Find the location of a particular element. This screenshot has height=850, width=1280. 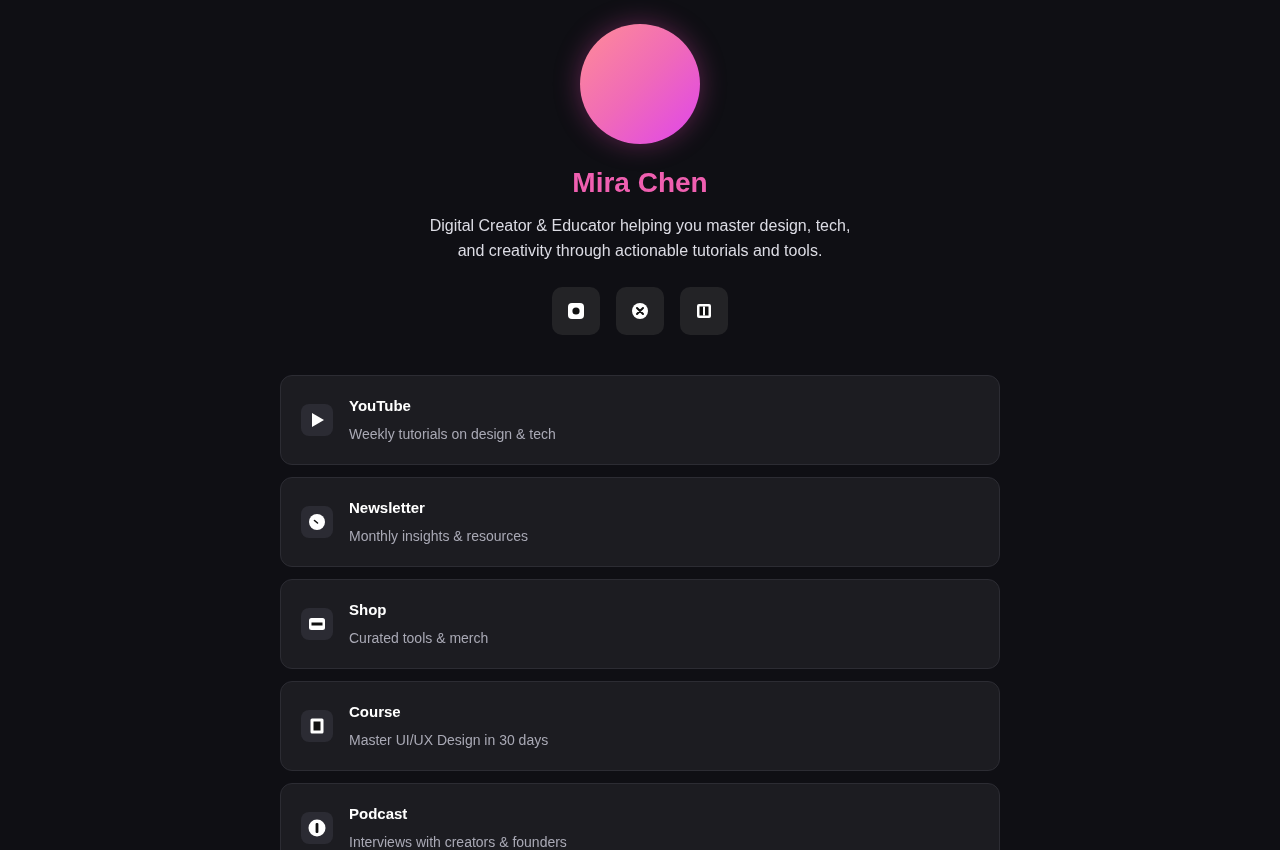

circle-x-icon is located at coordinates (640, 311).